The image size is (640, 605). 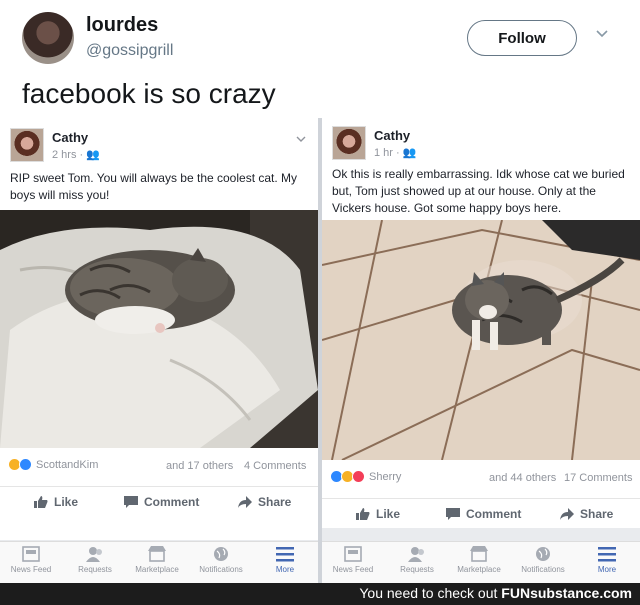 I want to click on user-handle: @gossipgrill, so click(x=129, y=51).